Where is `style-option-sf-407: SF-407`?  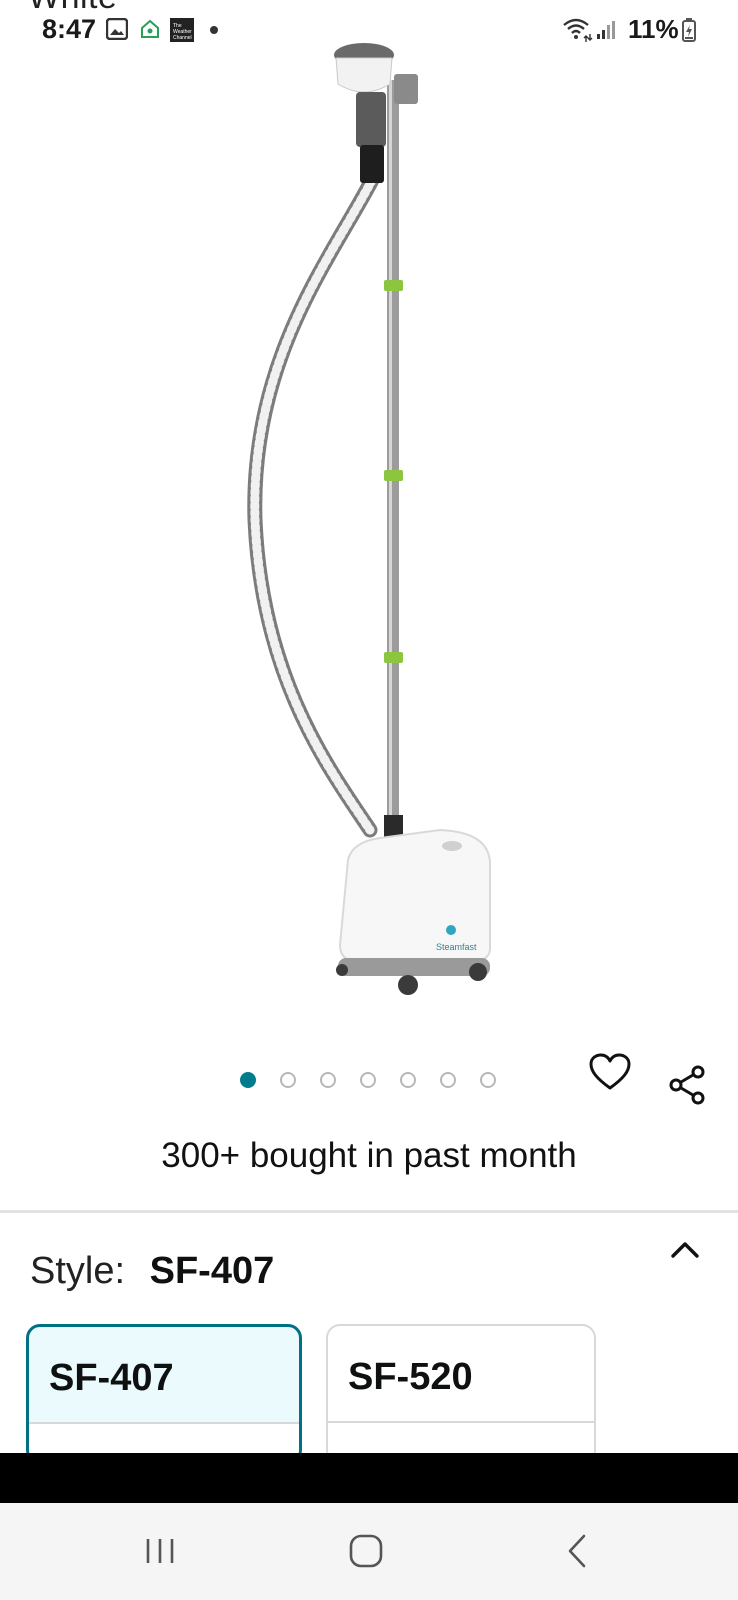
style-option-sf-407: SF-407 is located at coordinates (164, 1394).